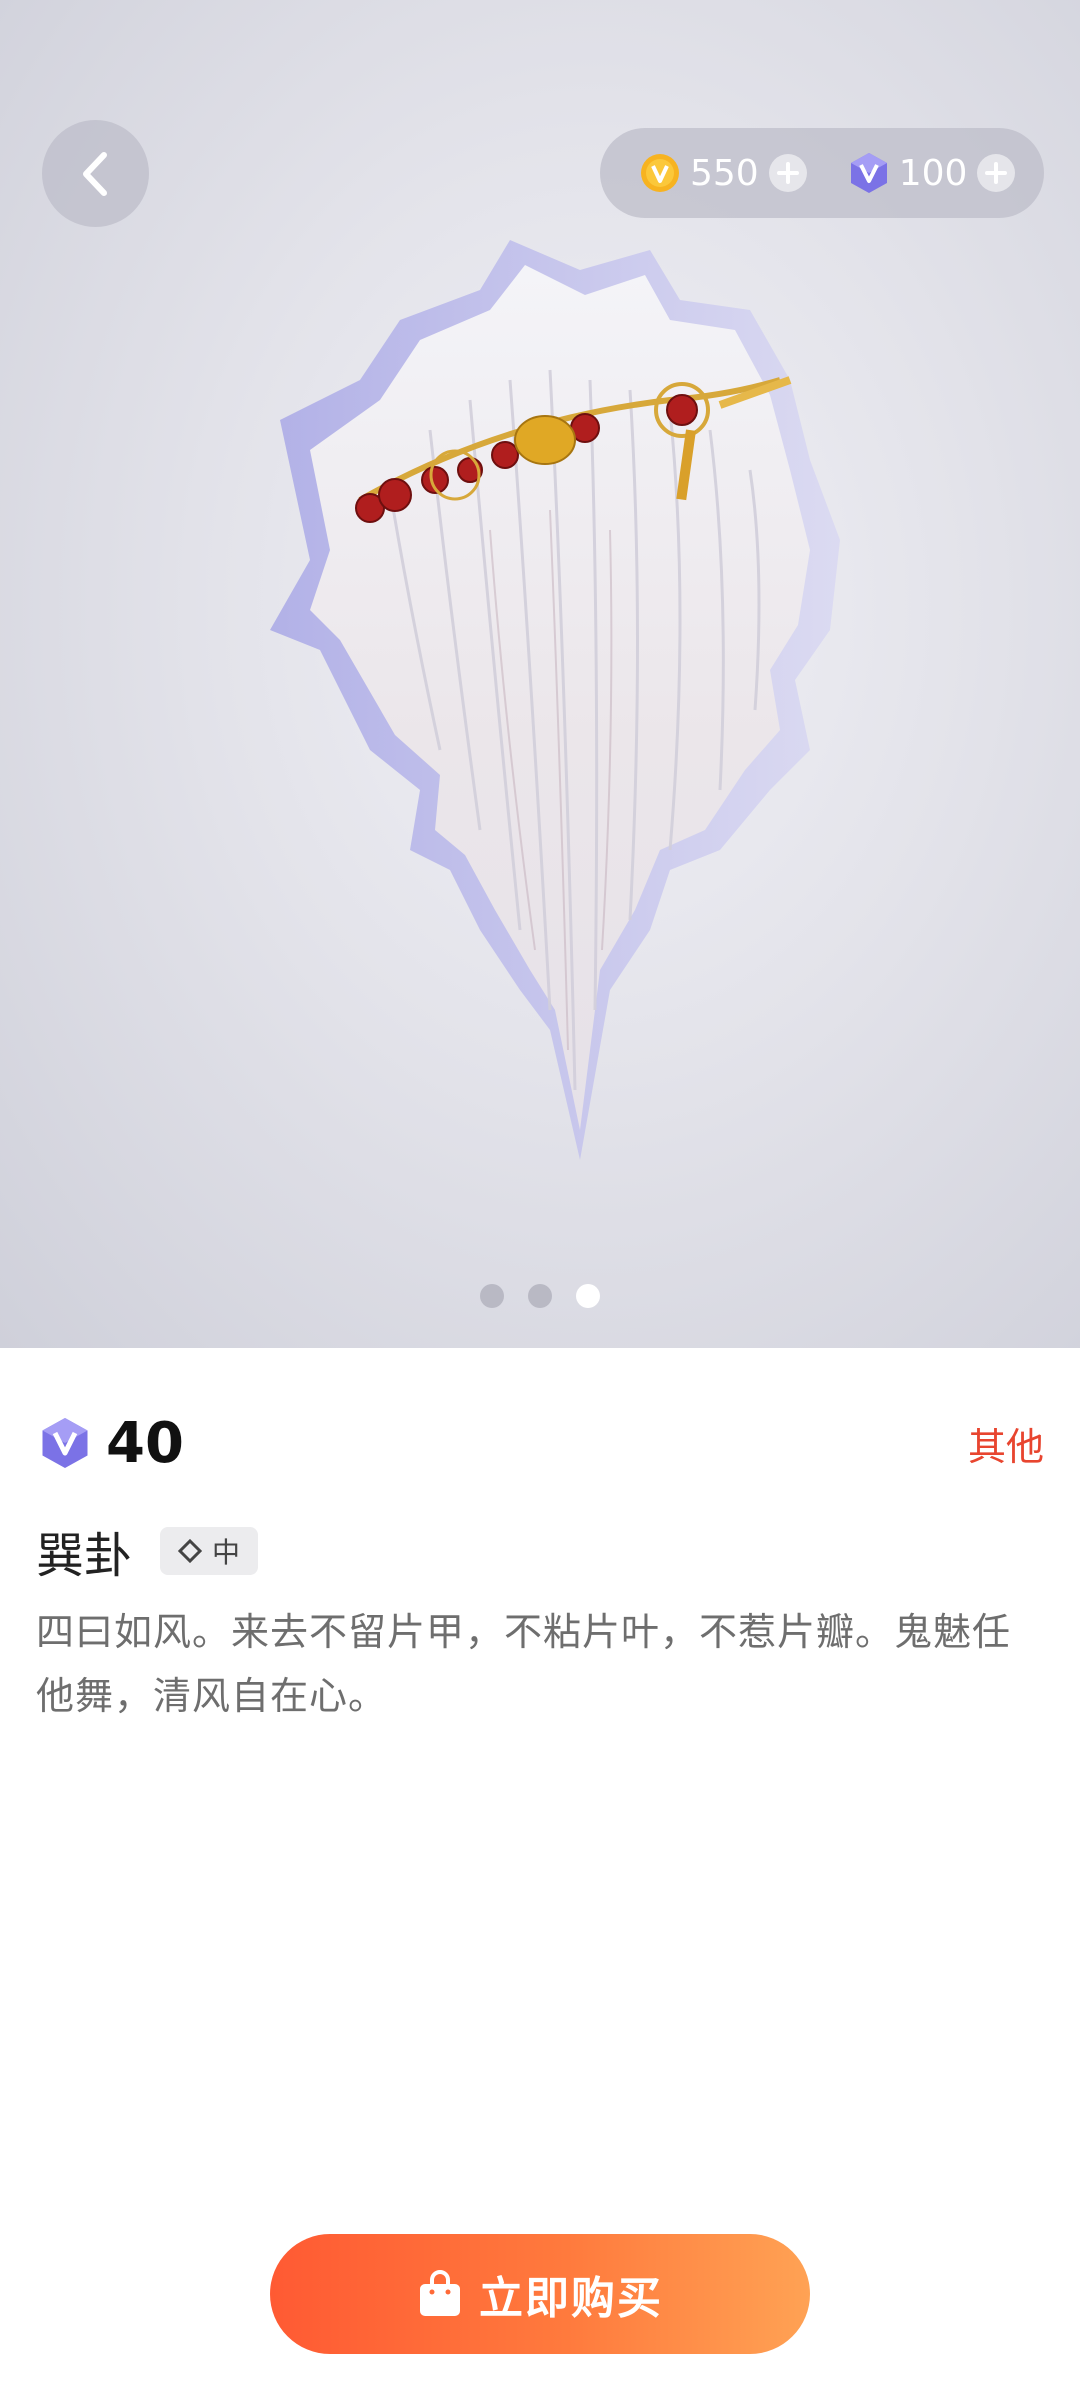 This screenshot has height=2400, width=1080. Describe the element at coordinates (145, 1443) in the screenshot. I see `item-price: 40` at that location.